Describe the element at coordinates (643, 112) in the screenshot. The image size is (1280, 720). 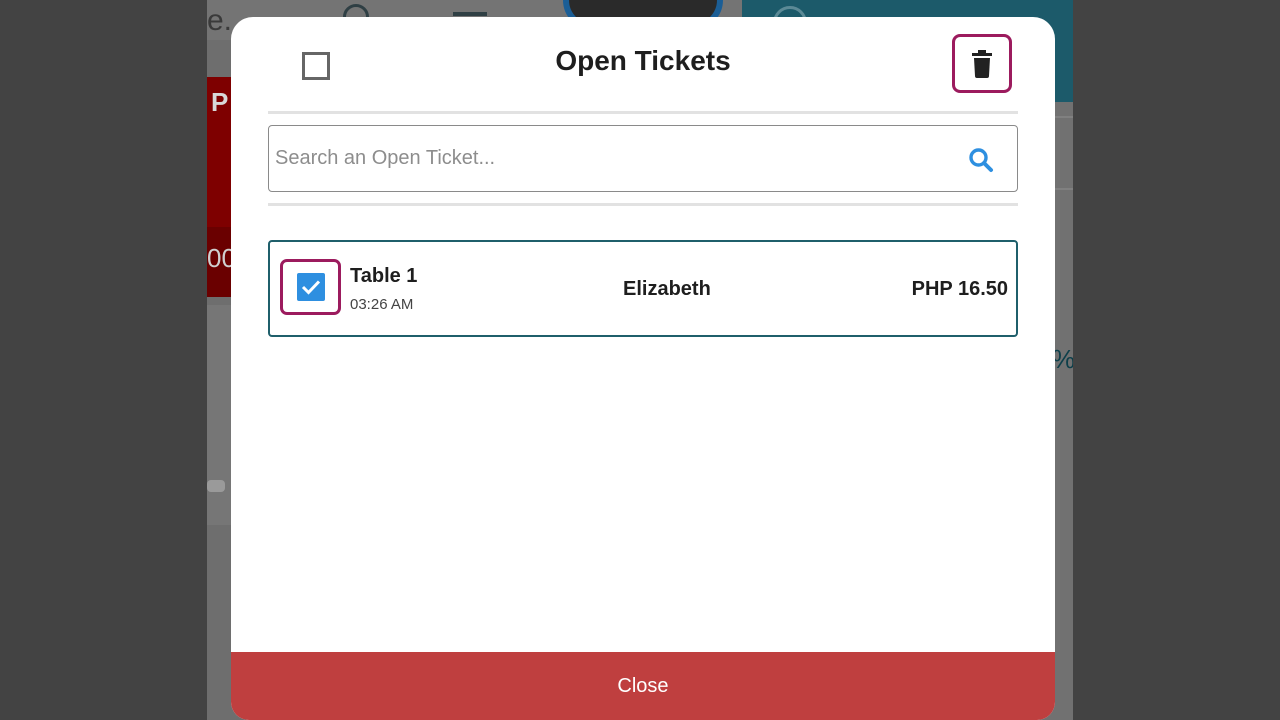
I see `header-divider` at that location.